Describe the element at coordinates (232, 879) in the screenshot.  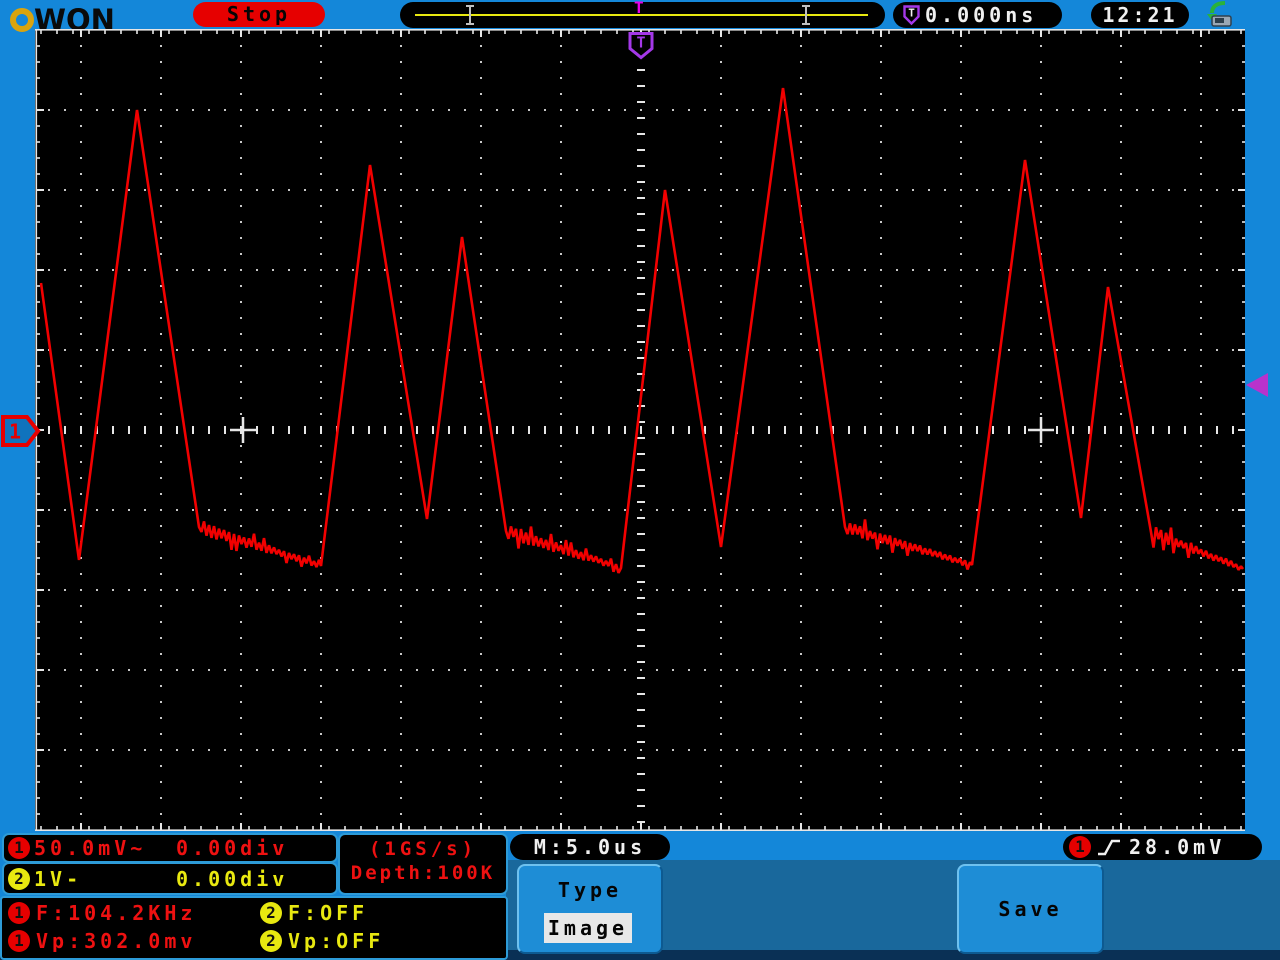
I see `ch2-offset: 0.00div` at that location.